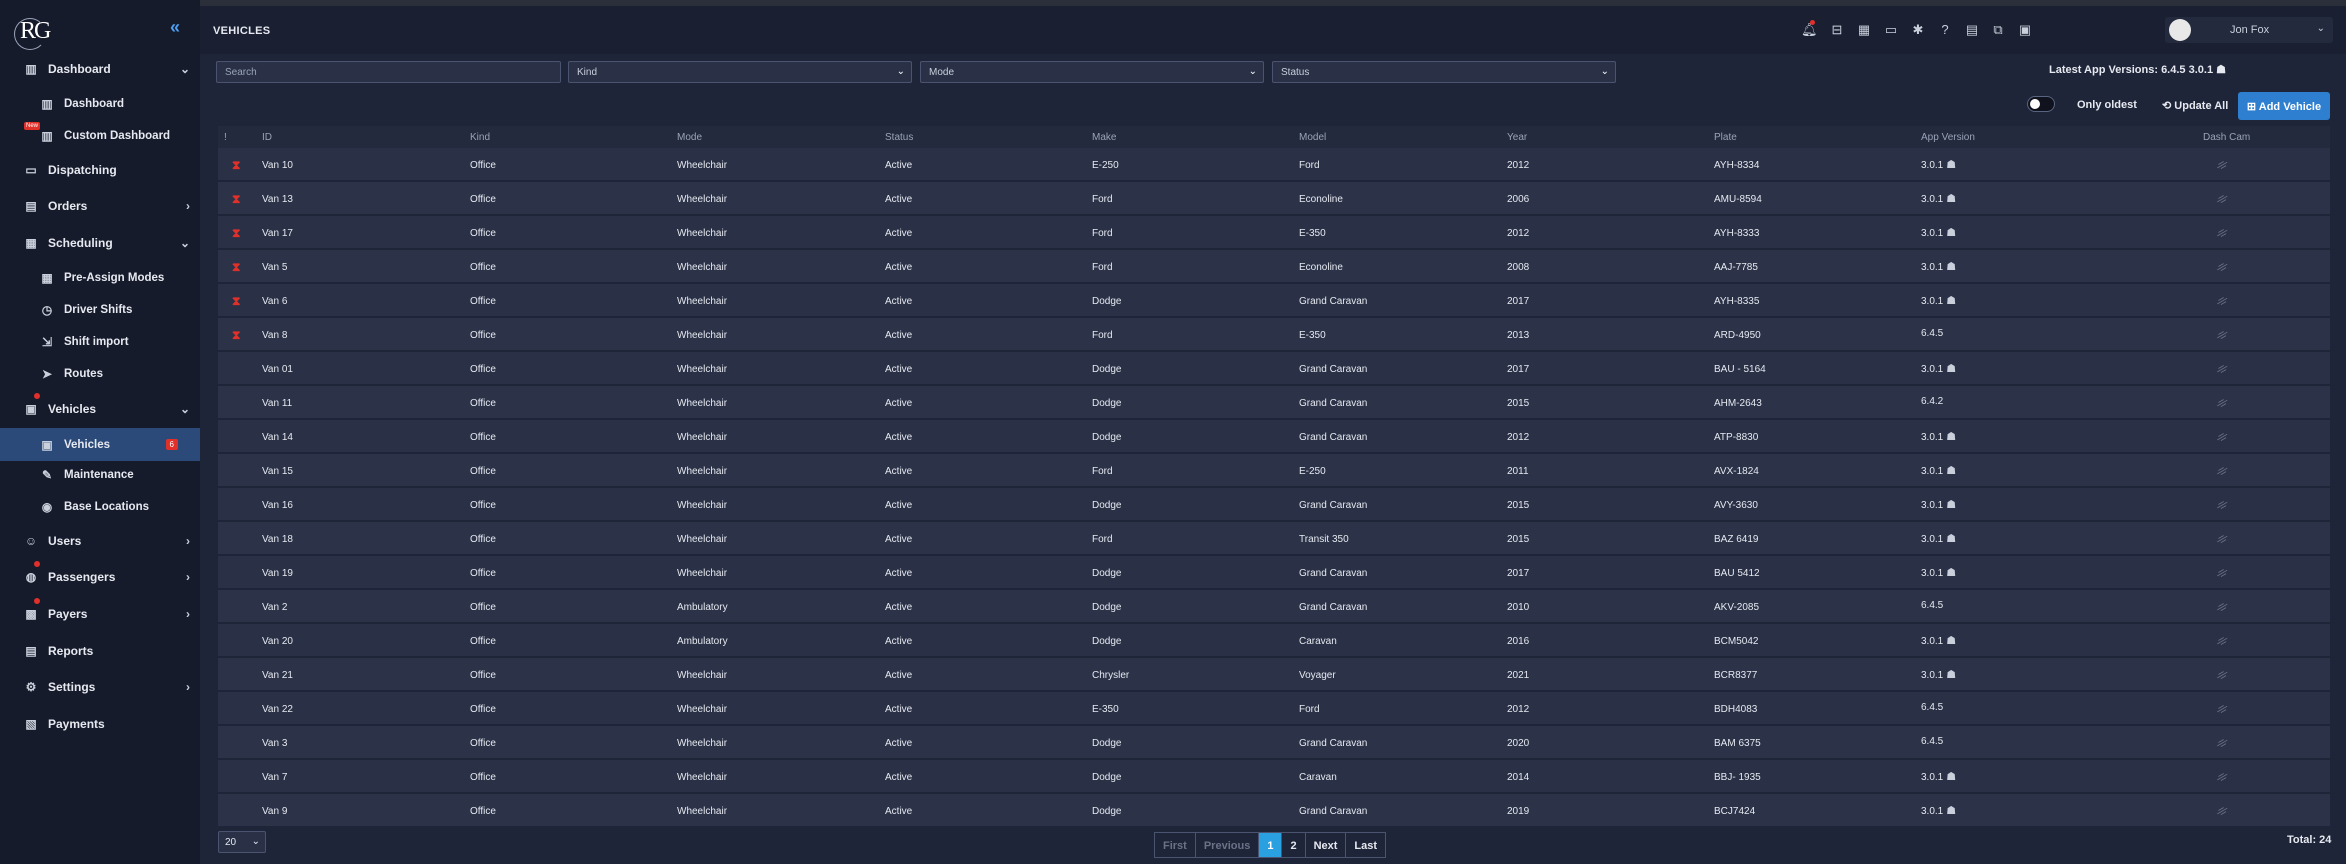 This screenshot has height=864, width=2346. What do you see at coordinates (1312, 137) in the screenshot?
I see `column-header-model: Model` at bounding box center [1312, 137].